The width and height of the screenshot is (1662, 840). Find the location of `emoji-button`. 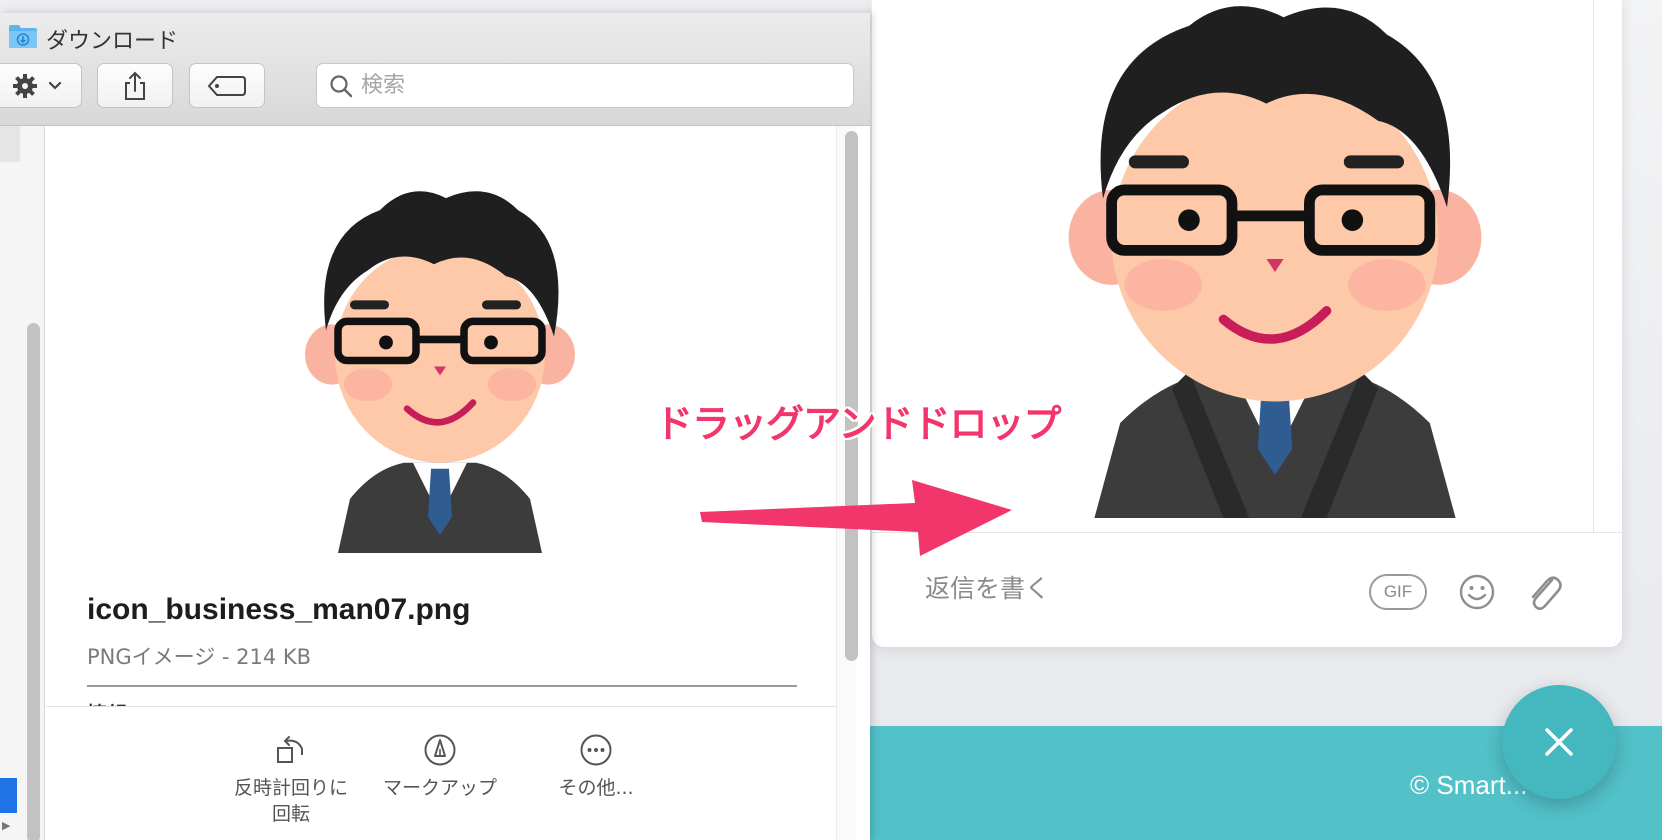

emoji-button is located at coordinates (1477, 592).